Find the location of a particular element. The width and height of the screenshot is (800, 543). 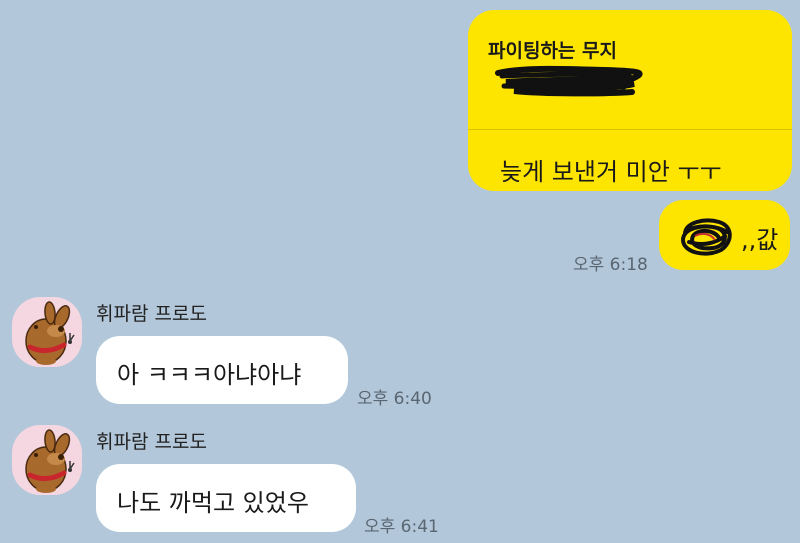

outgoing-message-bubble: ,,값 is located at coordinates (724, 235).